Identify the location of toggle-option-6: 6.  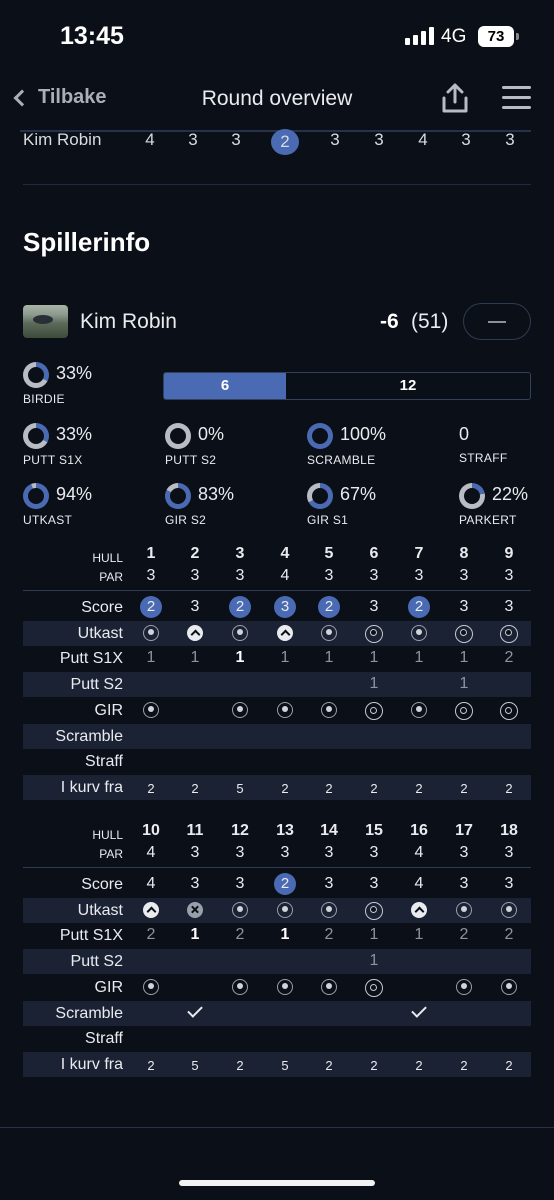
(225, 386).